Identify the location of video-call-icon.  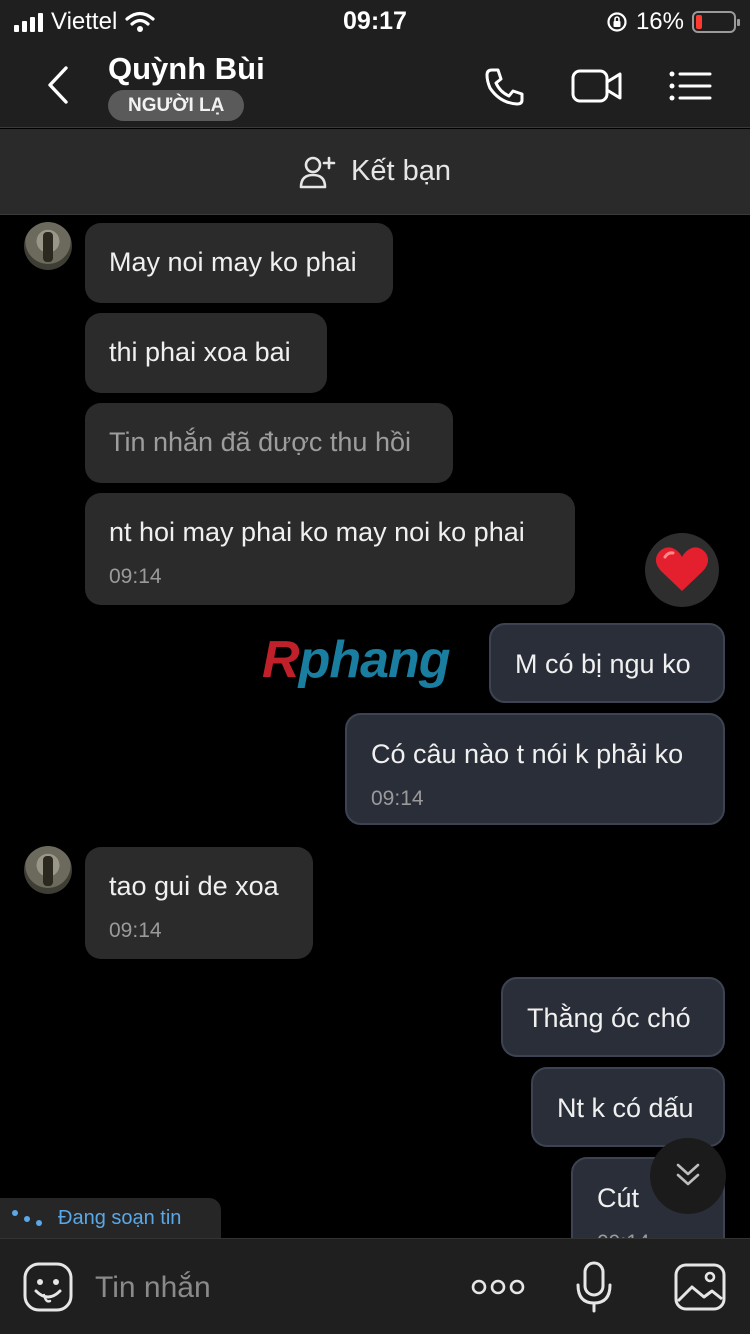
(597, 86).